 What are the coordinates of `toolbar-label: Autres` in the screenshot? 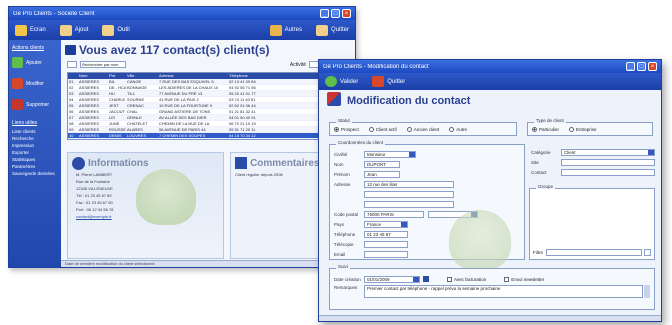 It's located at (293, 30).